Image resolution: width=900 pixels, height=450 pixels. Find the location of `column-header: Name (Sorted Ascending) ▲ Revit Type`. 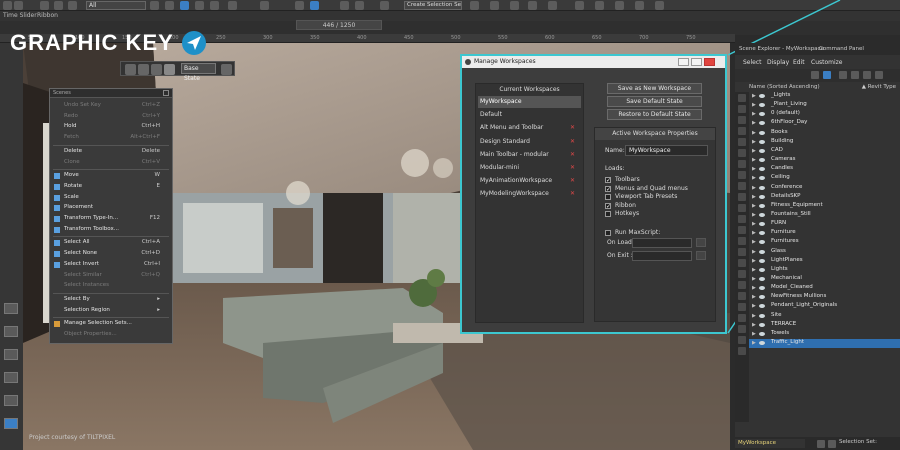

column-header: Name (Sorted Ascending) ▲ Revit Type is located at coordinates (824, 87).